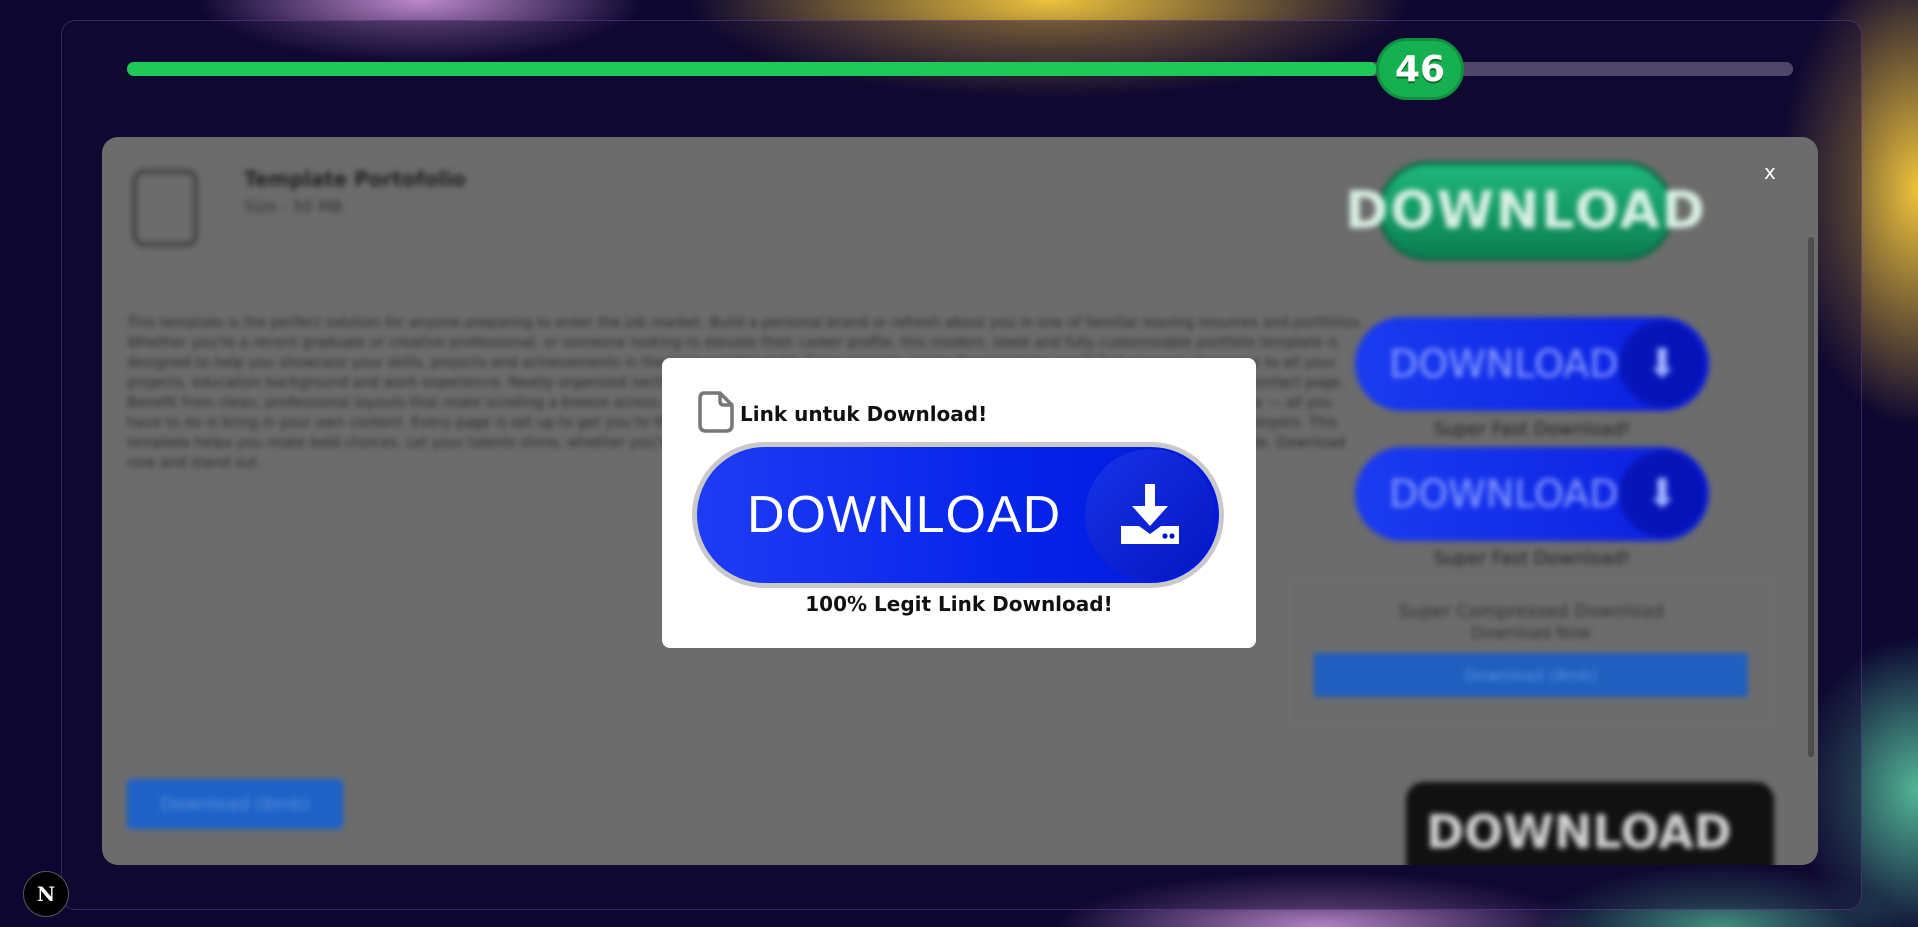 The width and height of the screenshot is (1918, 927). Describe the element at coordinates (1531, 675) in the screenshot. I see `card-download-button: Download (8mb)` at that location.